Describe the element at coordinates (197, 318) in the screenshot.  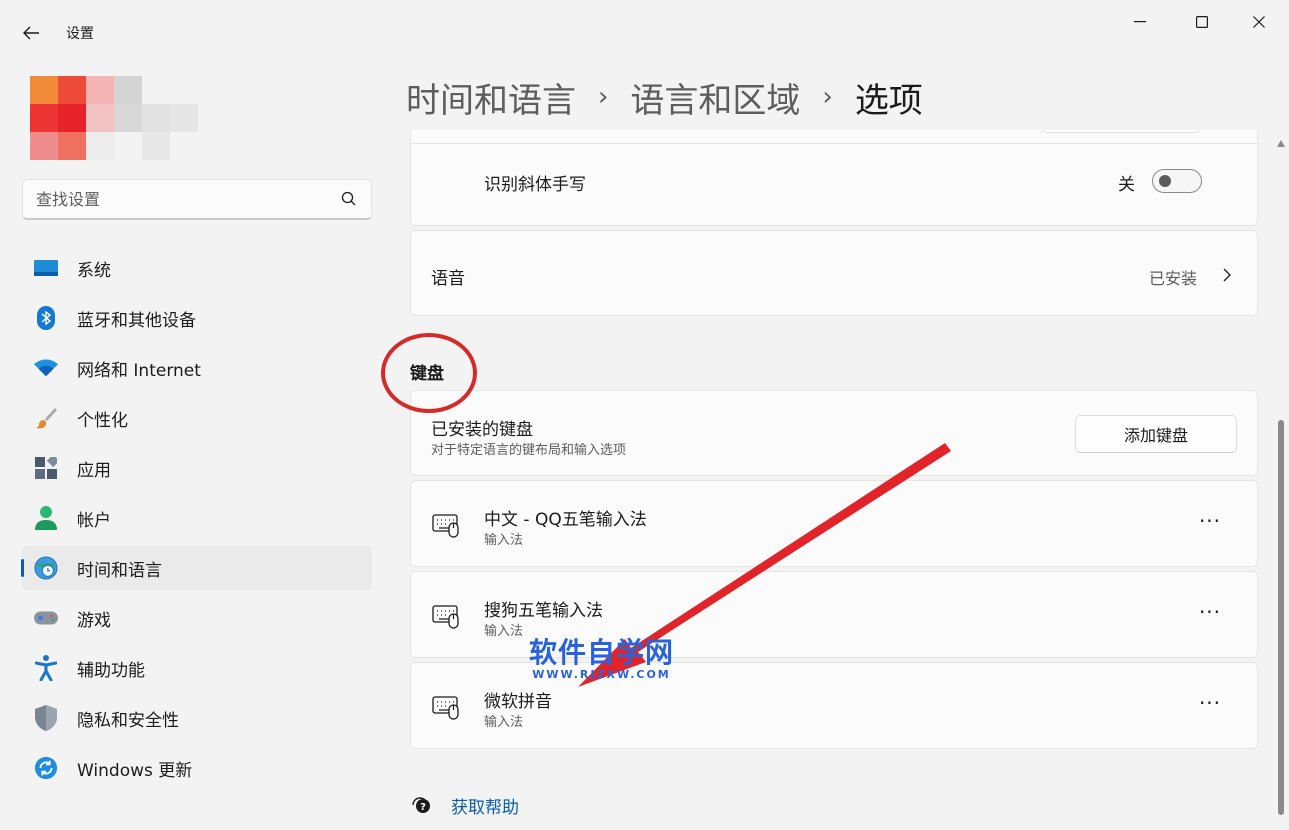
I see `sidebar-item-bluetooth: 蓝牙和其他设备` at that location.